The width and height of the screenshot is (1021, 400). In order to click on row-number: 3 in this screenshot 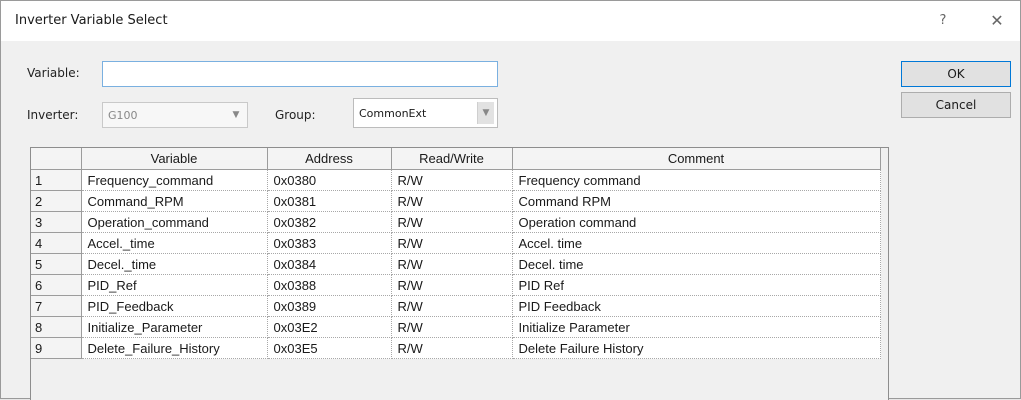, I will do `click(56, 222)`.